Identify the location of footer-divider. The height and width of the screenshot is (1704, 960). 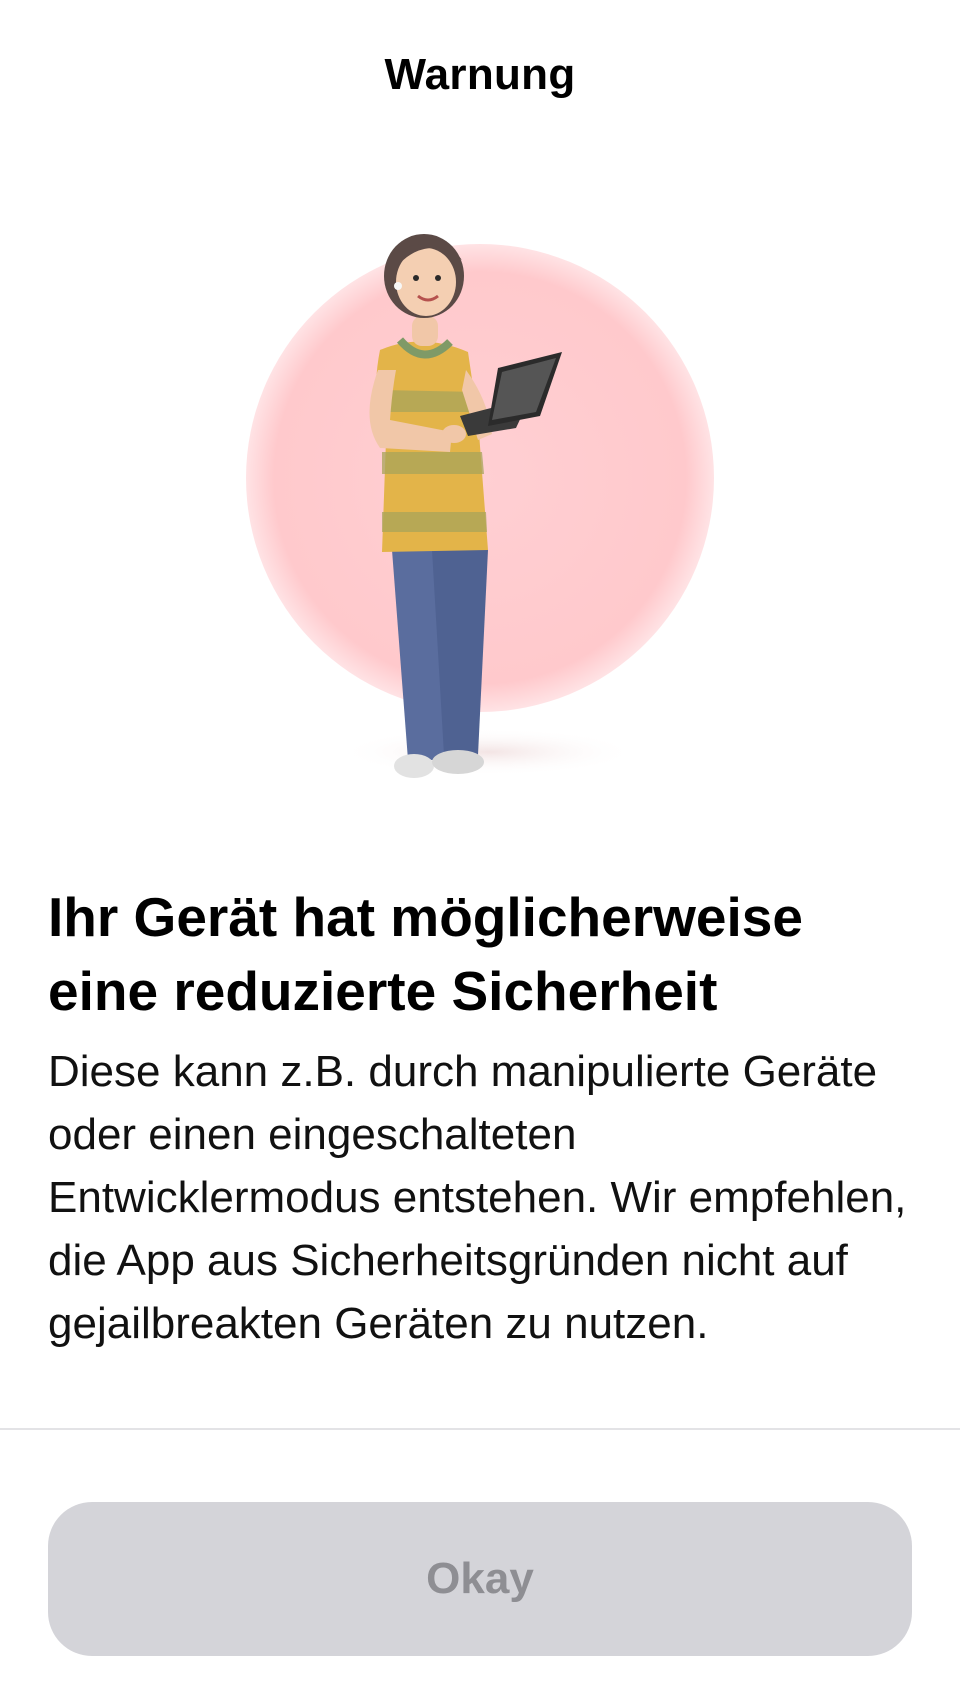
(480, 1429).